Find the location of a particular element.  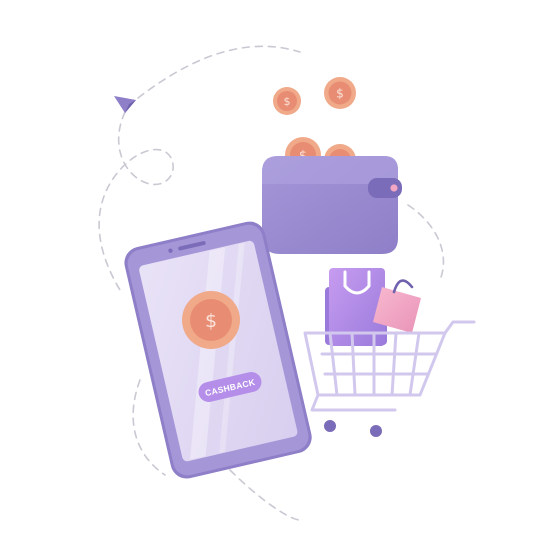

shopping-cart-icon is located at coordinates (389, 352).